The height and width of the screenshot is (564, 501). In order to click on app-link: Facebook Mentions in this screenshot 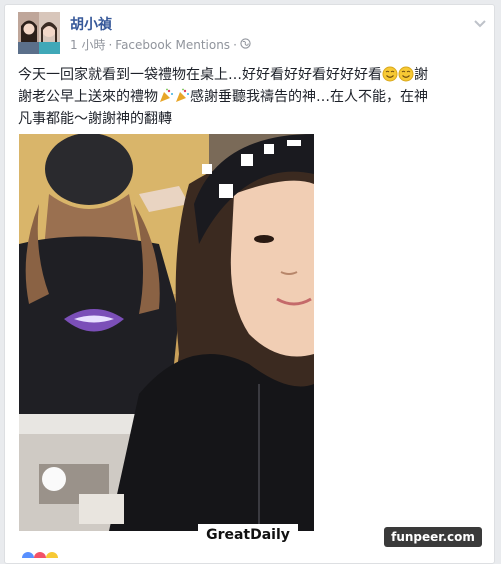, I will do `click(172, 45)`.